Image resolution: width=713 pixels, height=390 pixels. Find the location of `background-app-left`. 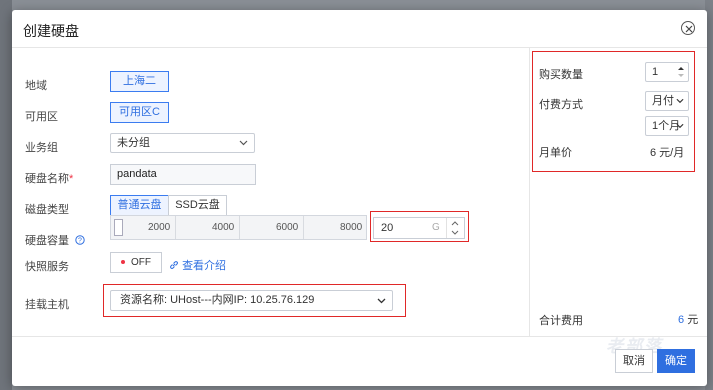

background-app-left is located at coordinates (6, 195).